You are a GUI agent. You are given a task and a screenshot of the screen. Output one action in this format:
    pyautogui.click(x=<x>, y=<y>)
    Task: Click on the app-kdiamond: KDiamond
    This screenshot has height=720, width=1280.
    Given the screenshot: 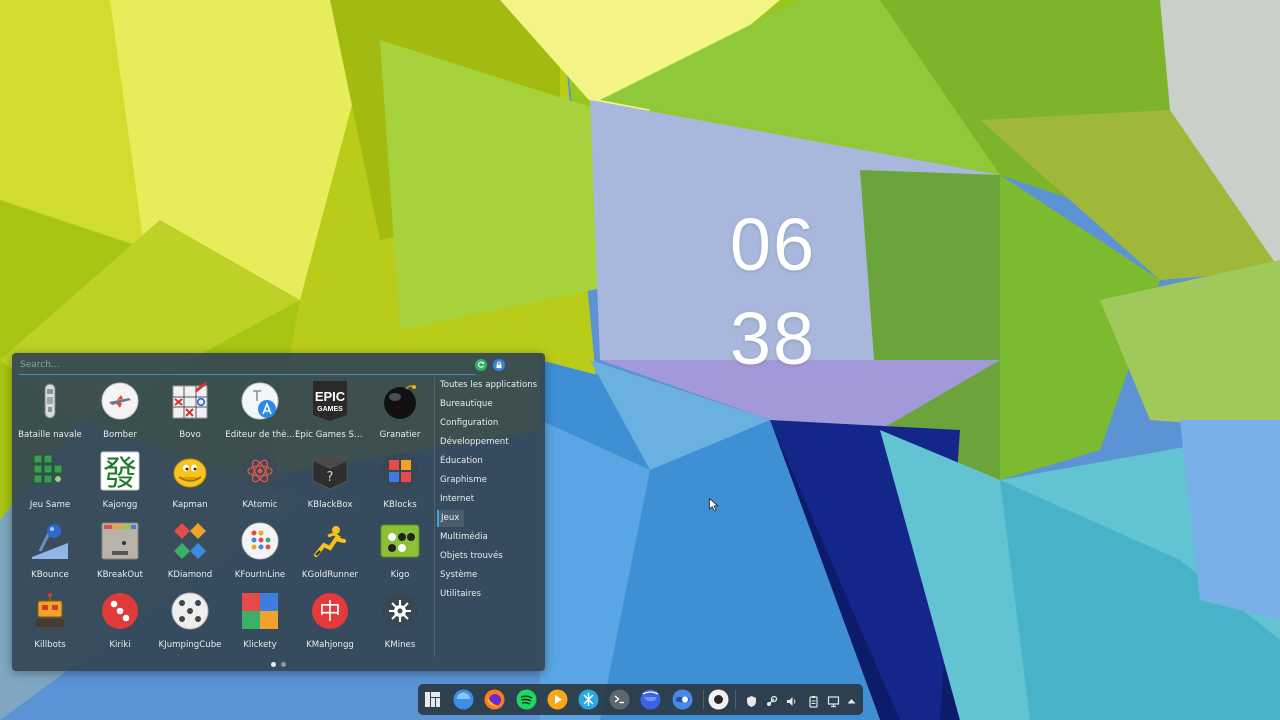 What is the action you would take?
    pyautogui.click(x=190, y=550)
    